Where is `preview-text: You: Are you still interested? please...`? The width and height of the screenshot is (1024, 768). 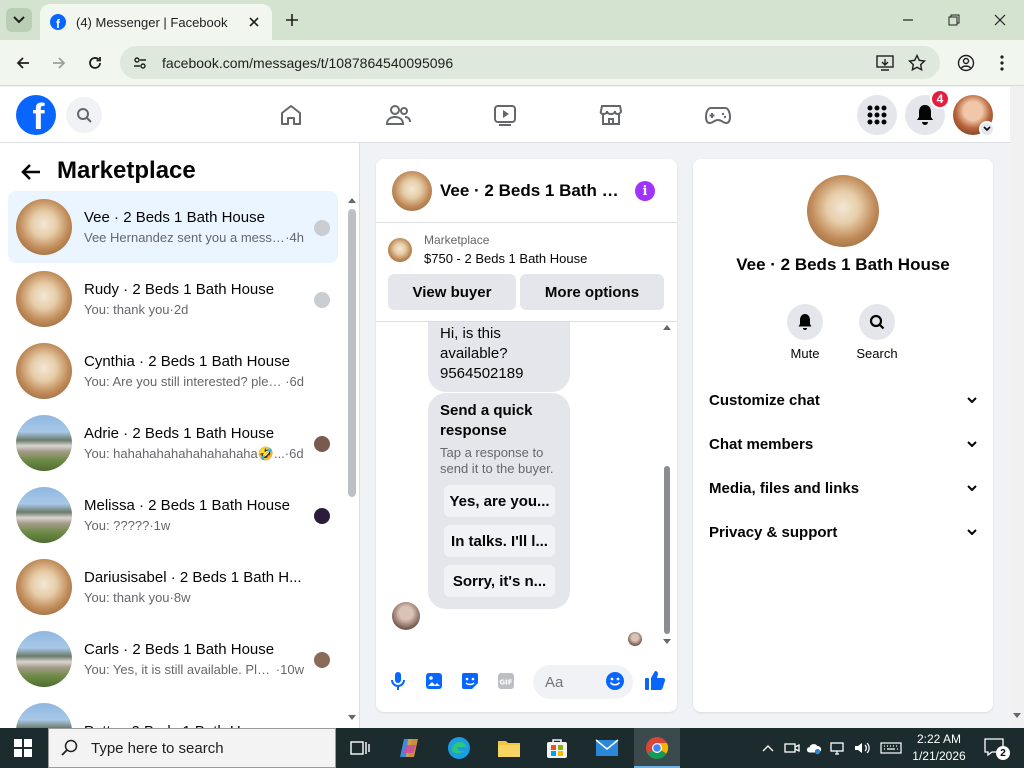
preview-text: You: Are you still interested? please... is located at coordinates (185, 381).